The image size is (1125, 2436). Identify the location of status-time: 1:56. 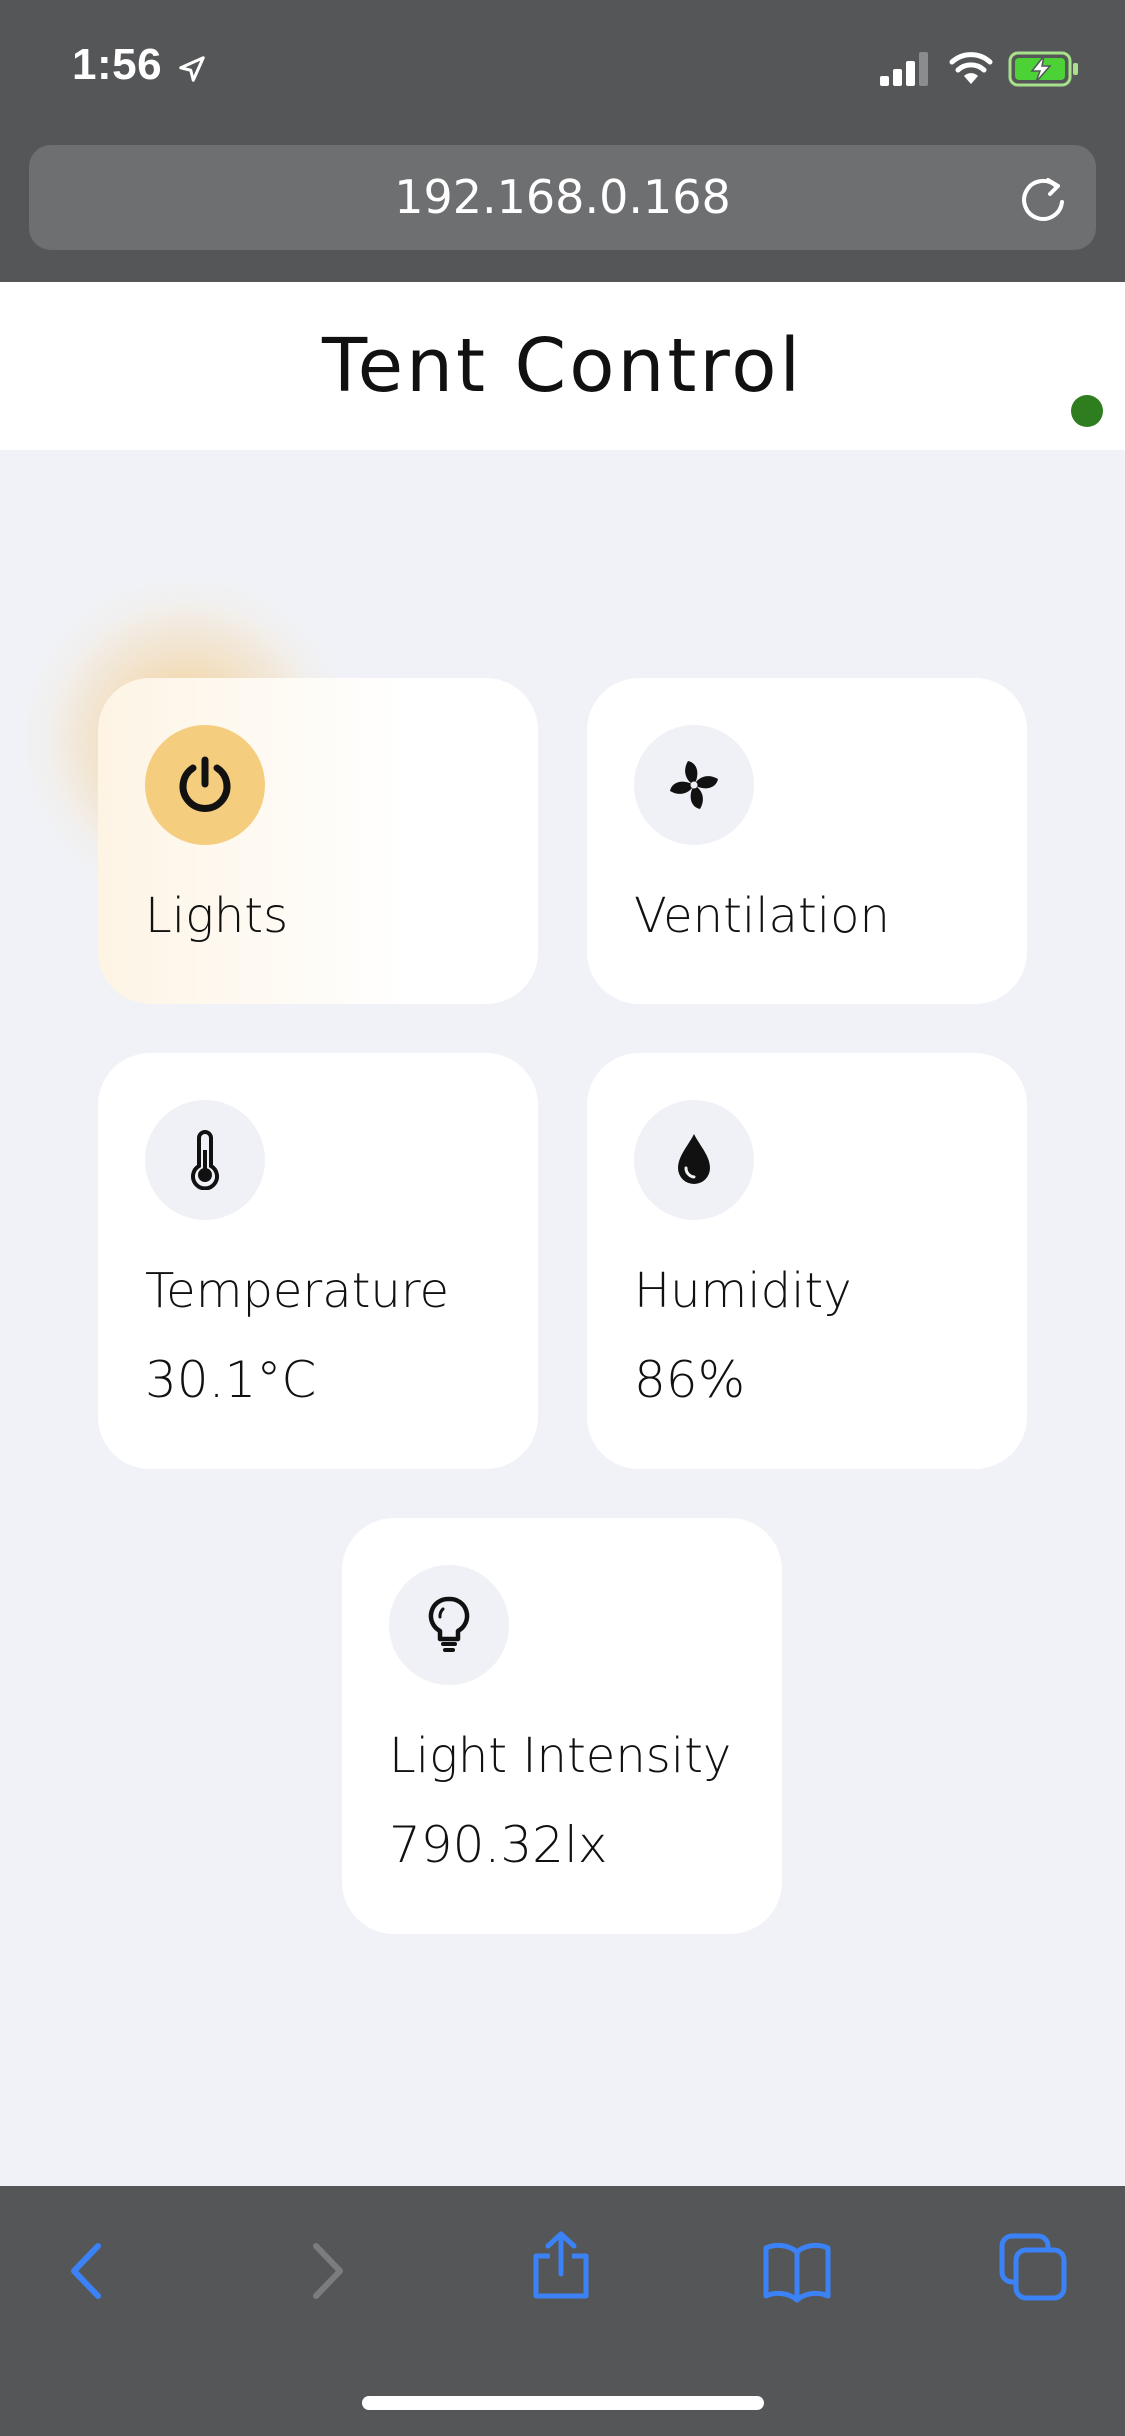
(117, 64).